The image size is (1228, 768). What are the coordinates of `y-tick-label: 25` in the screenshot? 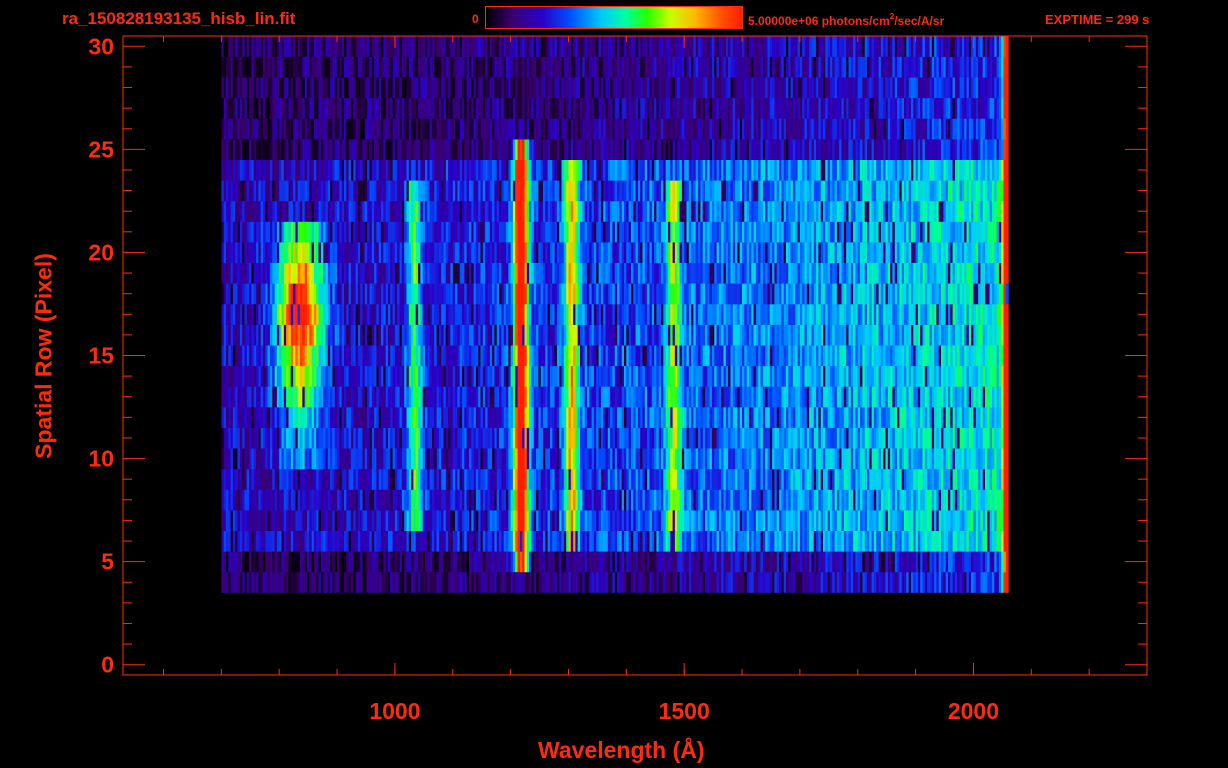 It's located at (101, 149).